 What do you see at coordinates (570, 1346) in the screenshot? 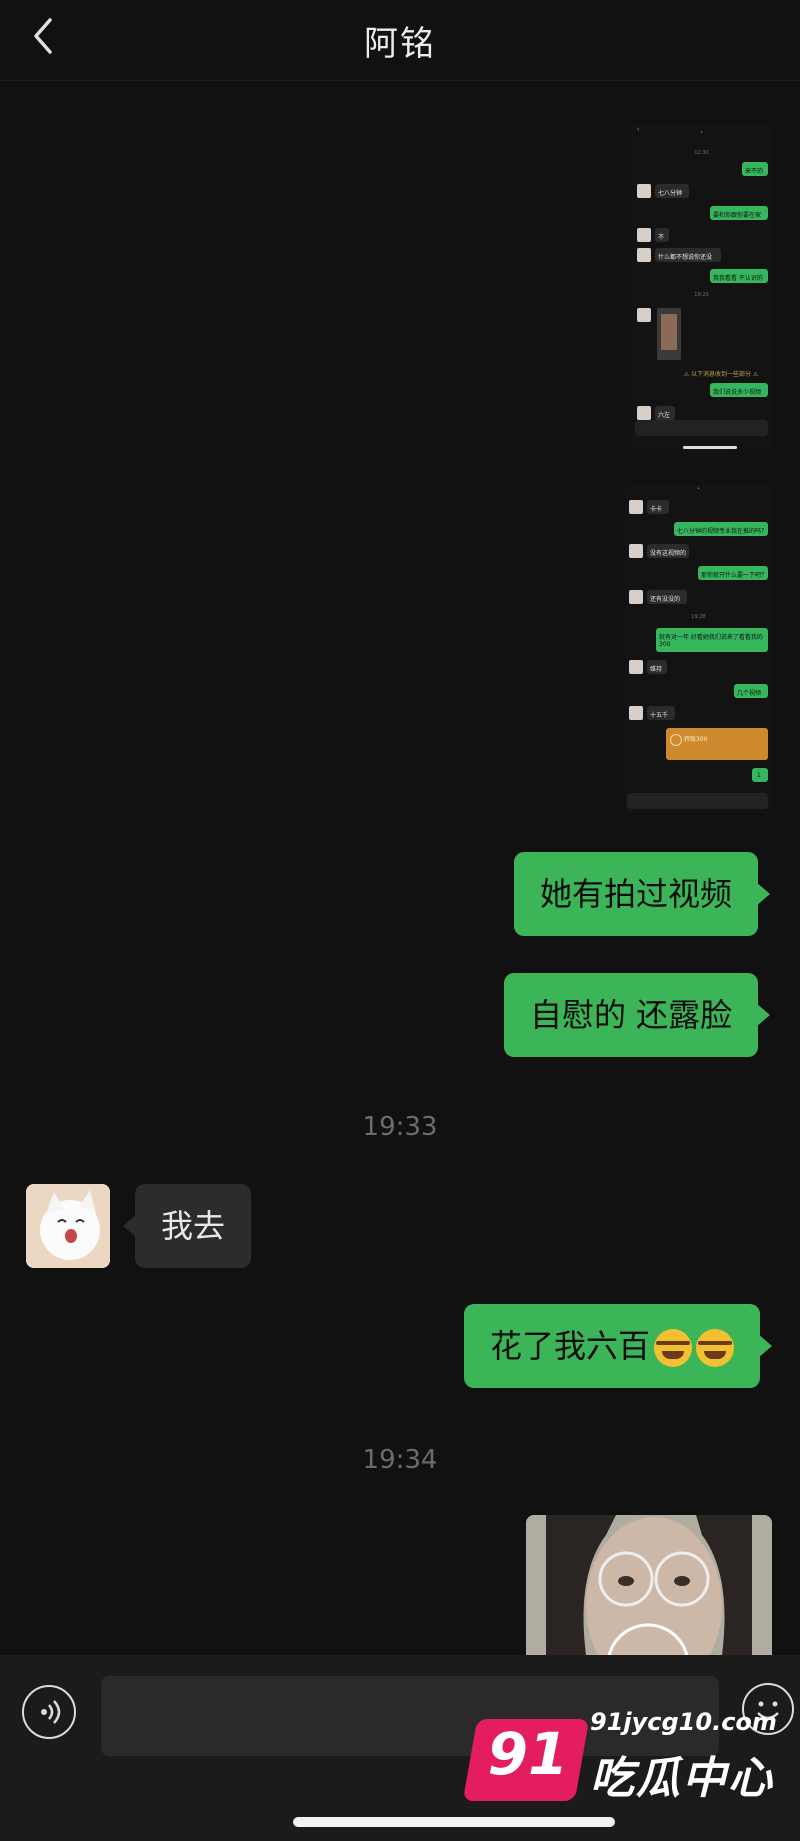
I see `message-text: 花了我六百` at bounding box center [570, 1346].